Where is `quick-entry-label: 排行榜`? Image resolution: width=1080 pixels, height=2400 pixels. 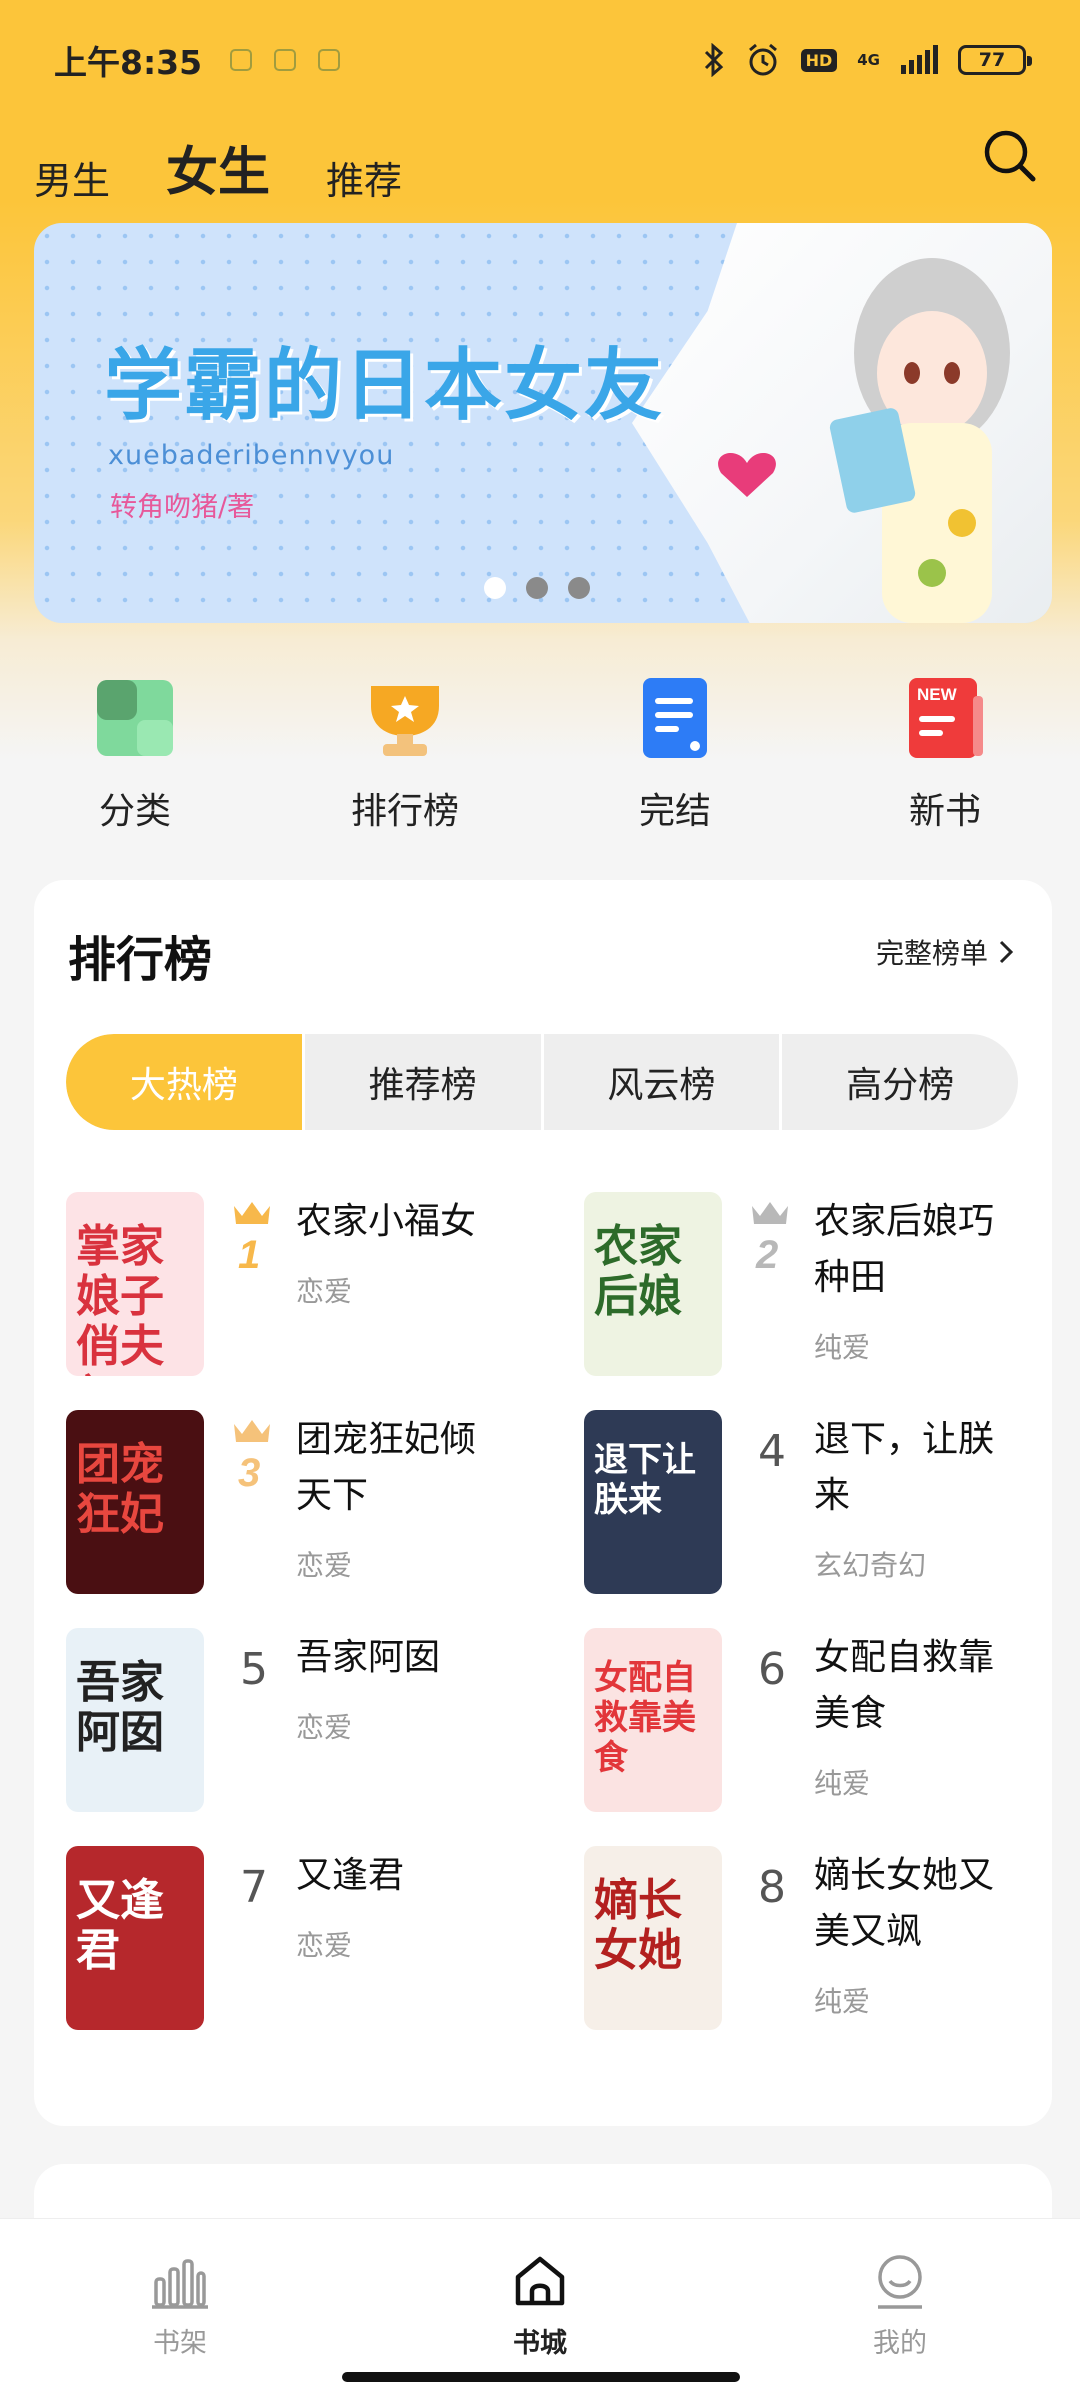
quick-entry-label: 排行榜 is located at coordinates (404, 811).